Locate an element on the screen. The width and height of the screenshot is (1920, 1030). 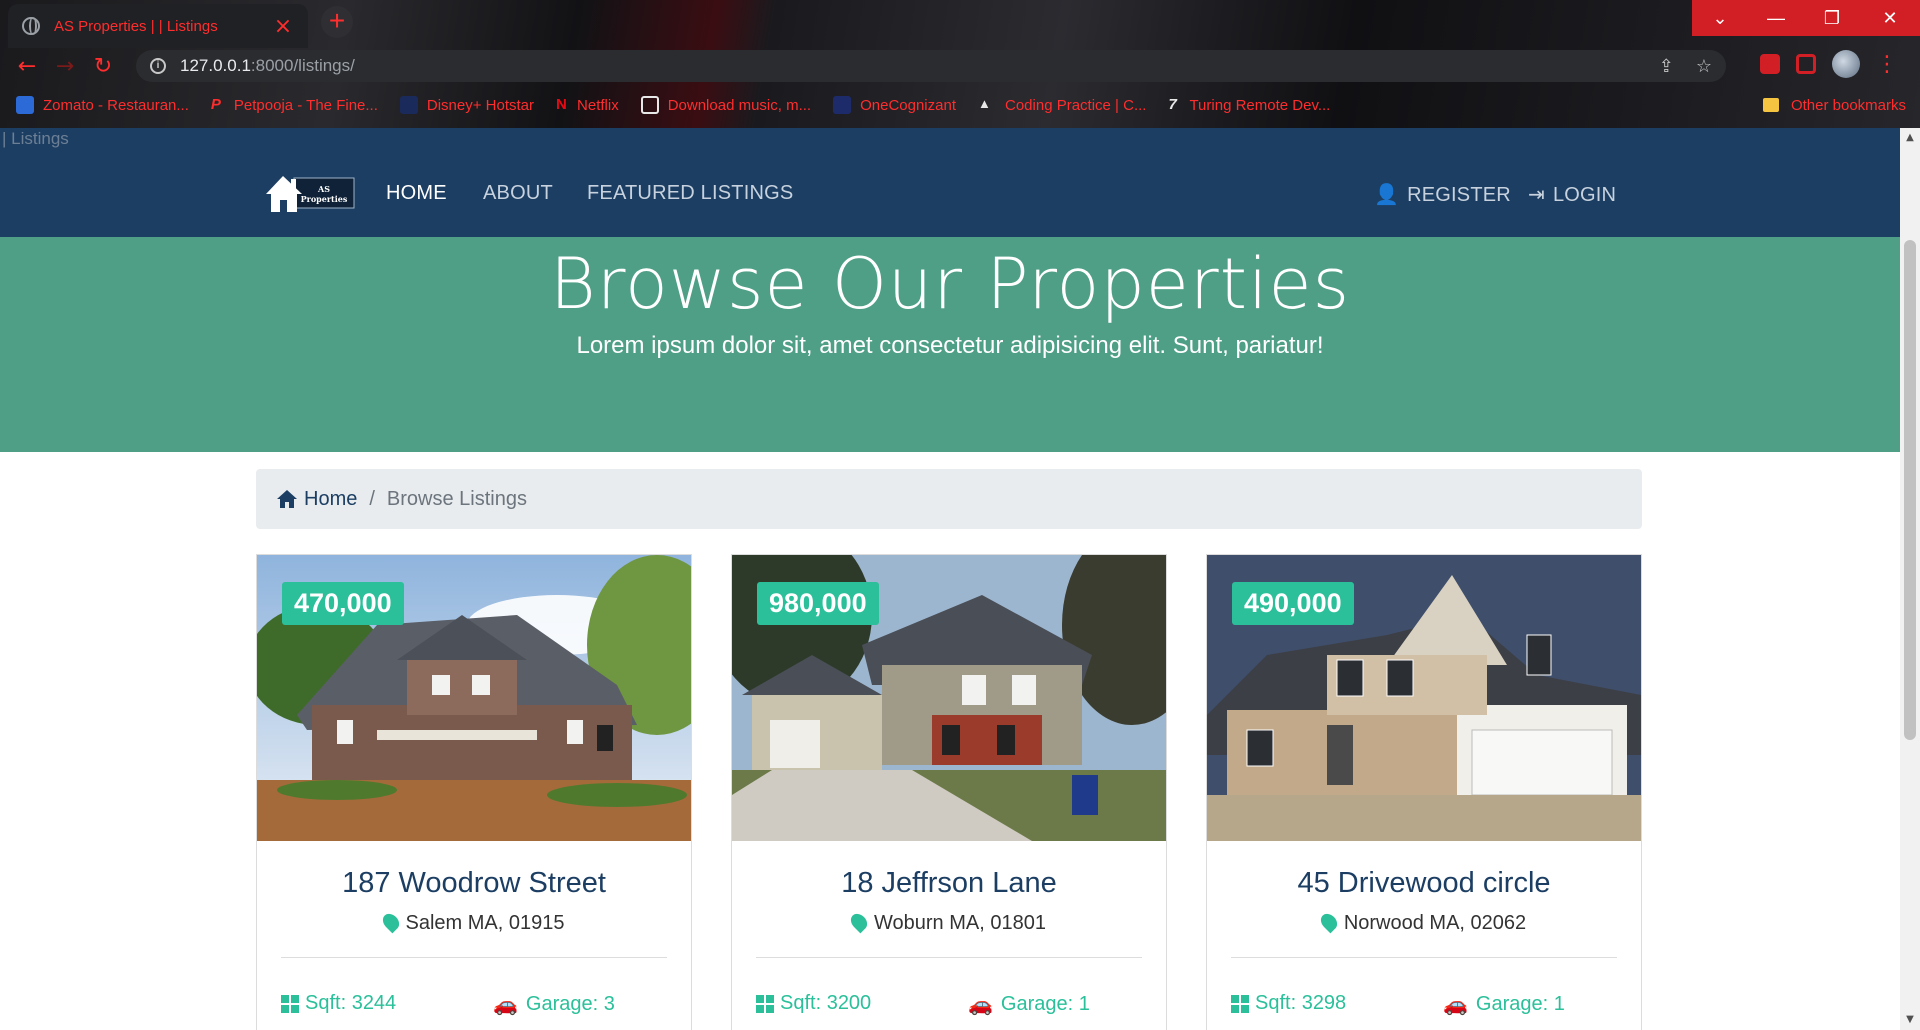
user-plus-icon: 👤 is located at coordinates (1387, 195).